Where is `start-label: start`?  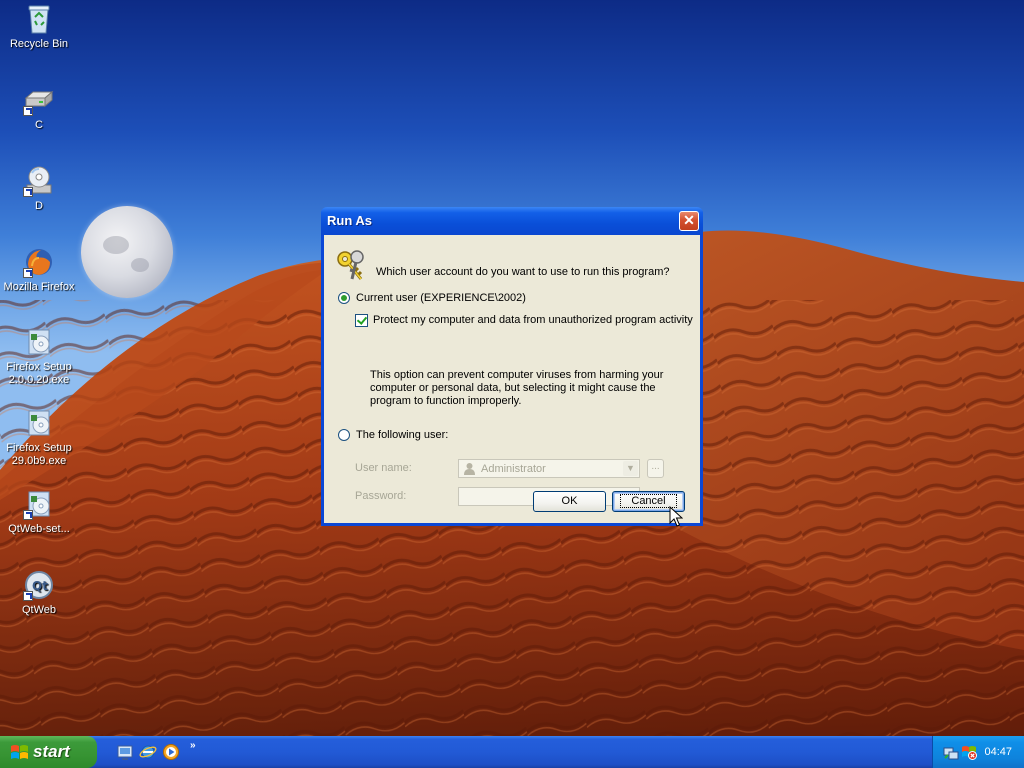 start-label: start is located at coordinates (51, 751).